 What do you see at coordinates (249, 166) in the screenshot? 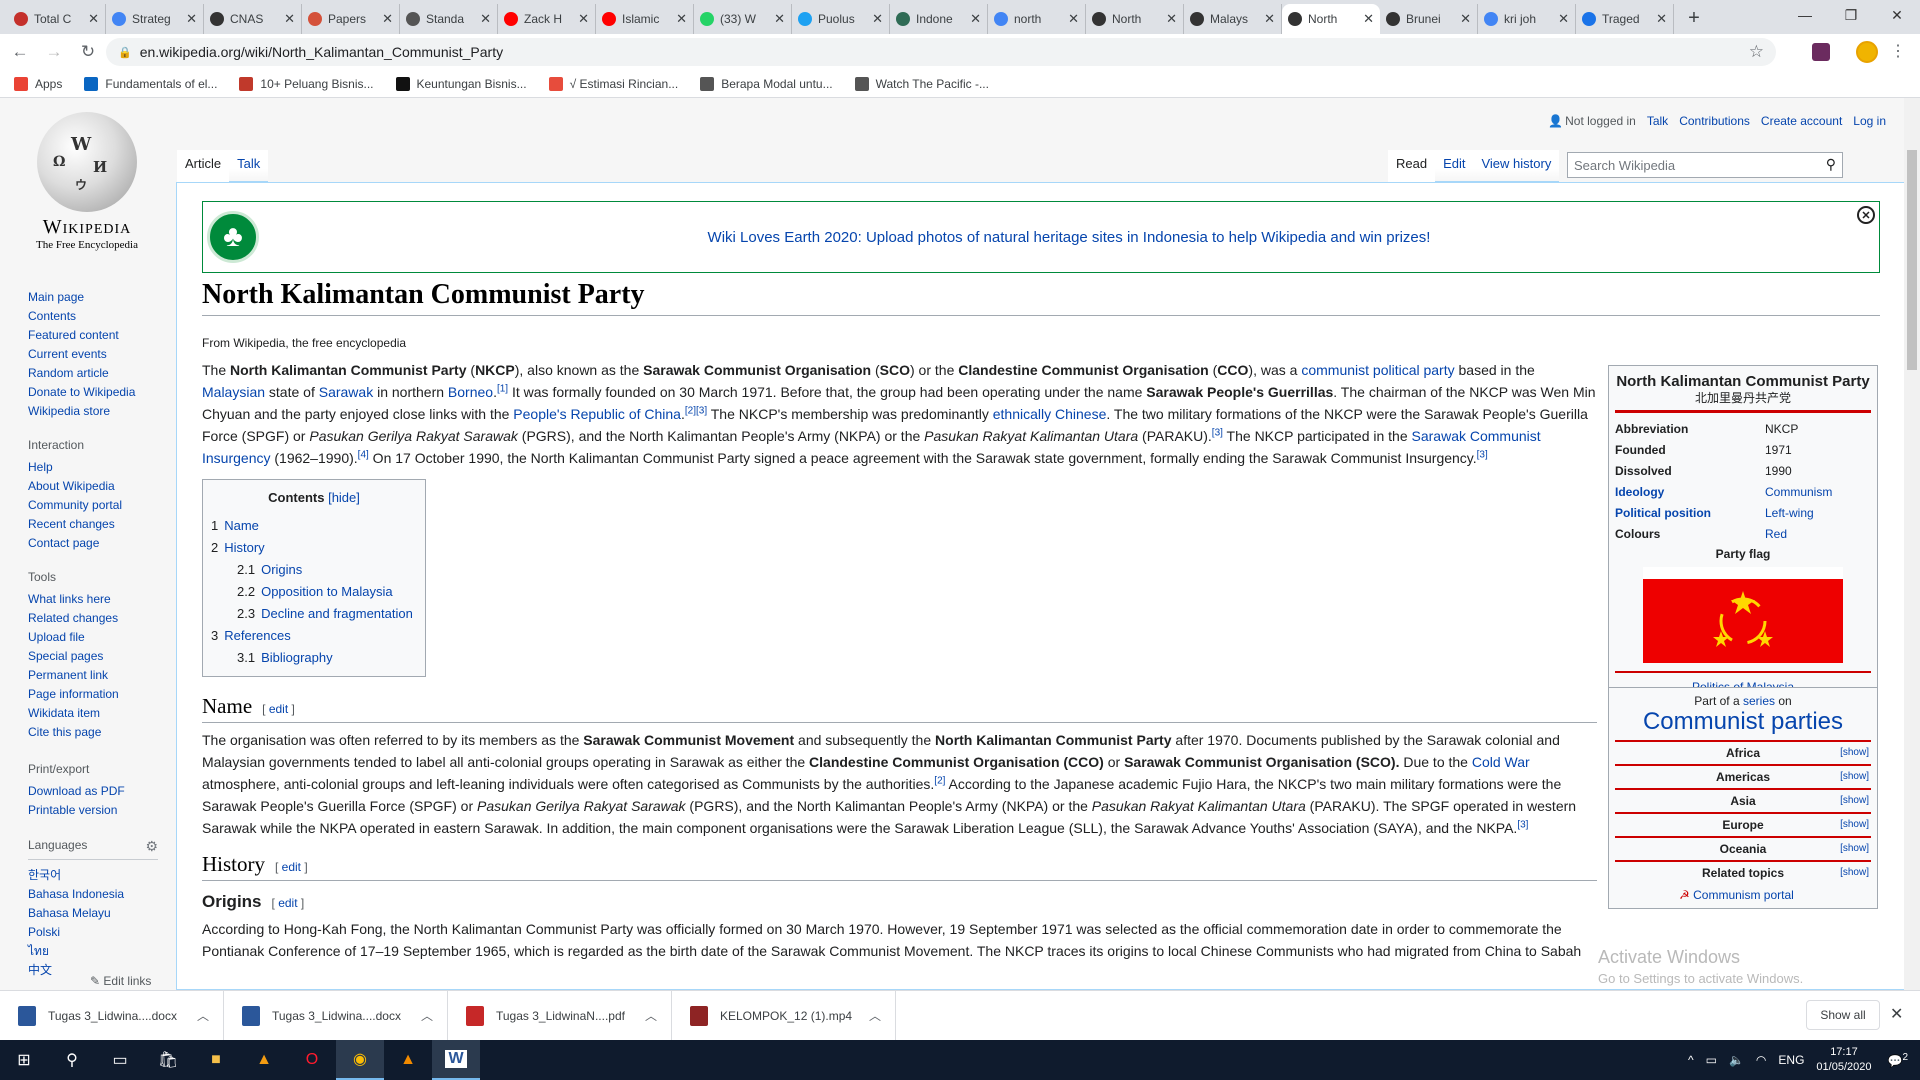
I see `tab-talk: Talk` at bounding box center [249, 166].